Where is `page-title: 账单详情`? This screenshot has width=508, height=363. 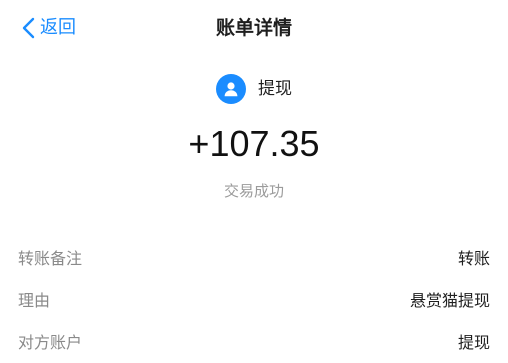
page-title: 账单详情 is located at coordinates (253, 28).